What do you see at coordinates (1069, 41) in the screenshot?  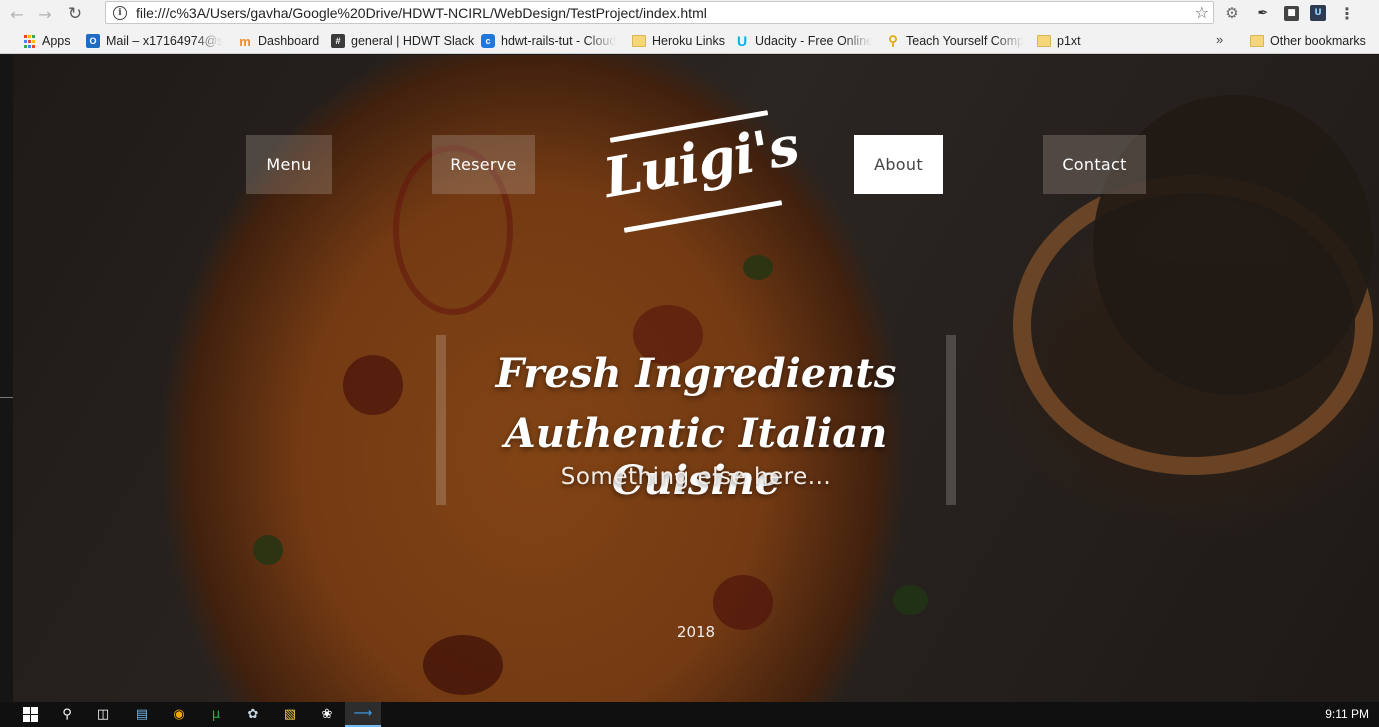 I see `bookmark-label: p1xt` at bounding box center [1069, 41].